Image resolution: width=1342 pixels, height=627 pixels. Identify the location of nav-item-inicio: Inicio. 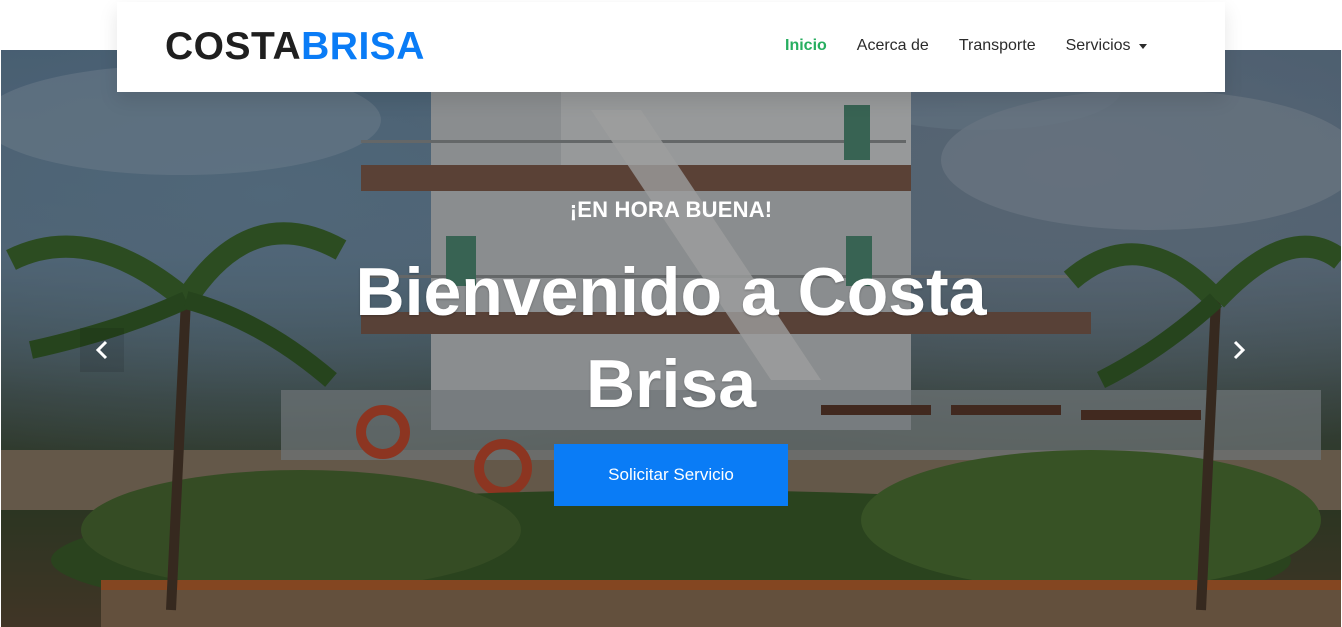
(806, 46).